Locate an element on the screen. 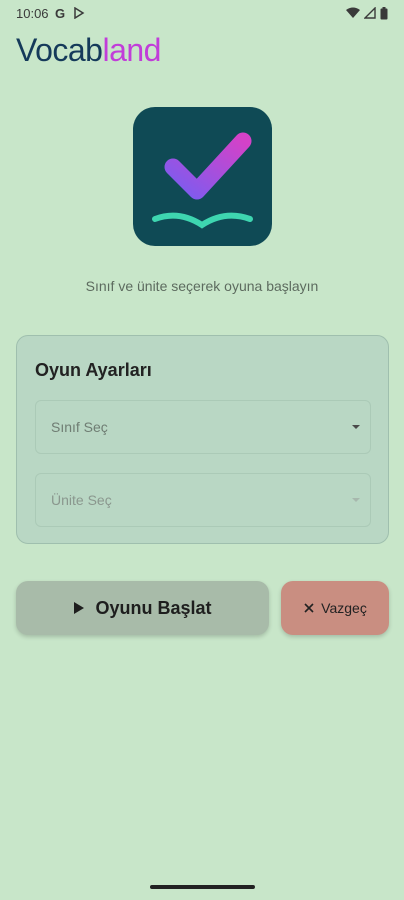 The height and width of the screenshot is (900, 404). class-select: Sınıf Seç is located at coordinates (203, 427).